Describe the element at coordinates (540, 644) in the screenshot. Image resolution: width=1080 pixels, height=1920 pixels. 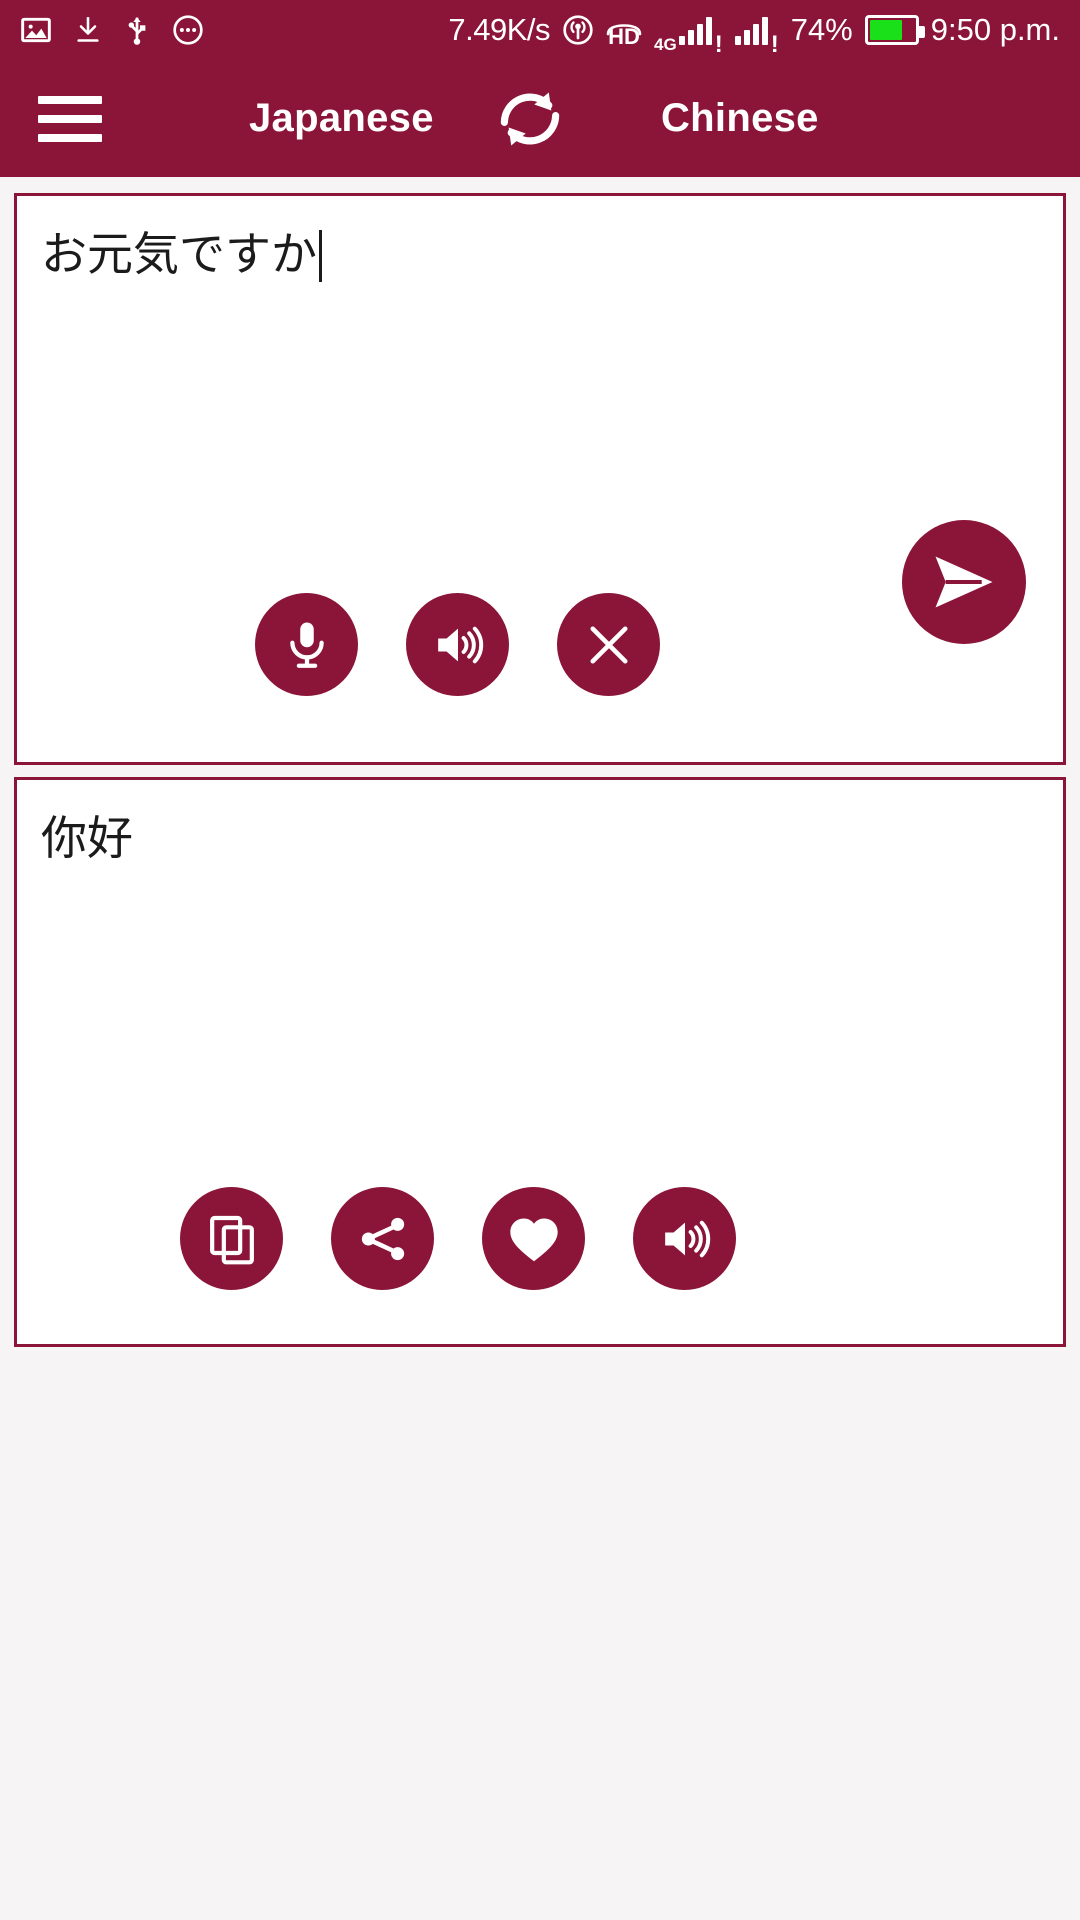
I see `input-actions` at that location.